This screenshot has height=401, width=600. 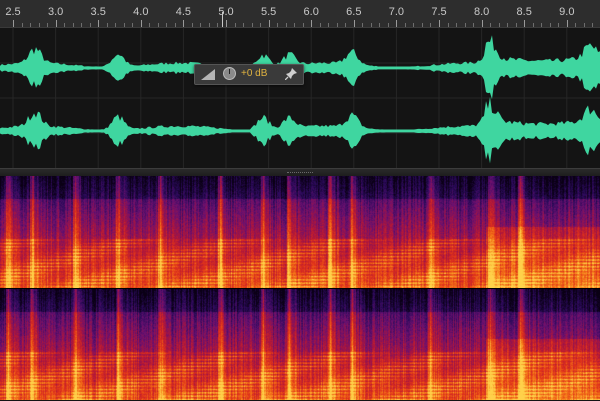 I want to click on ruler-label: 3.0, so click(x=55, y=12).